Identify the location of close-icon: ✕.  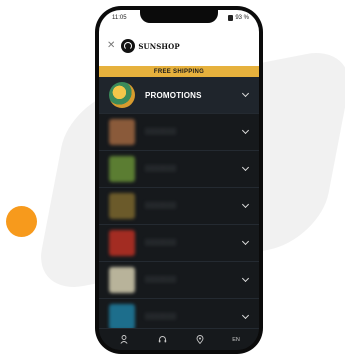
(111, 46).